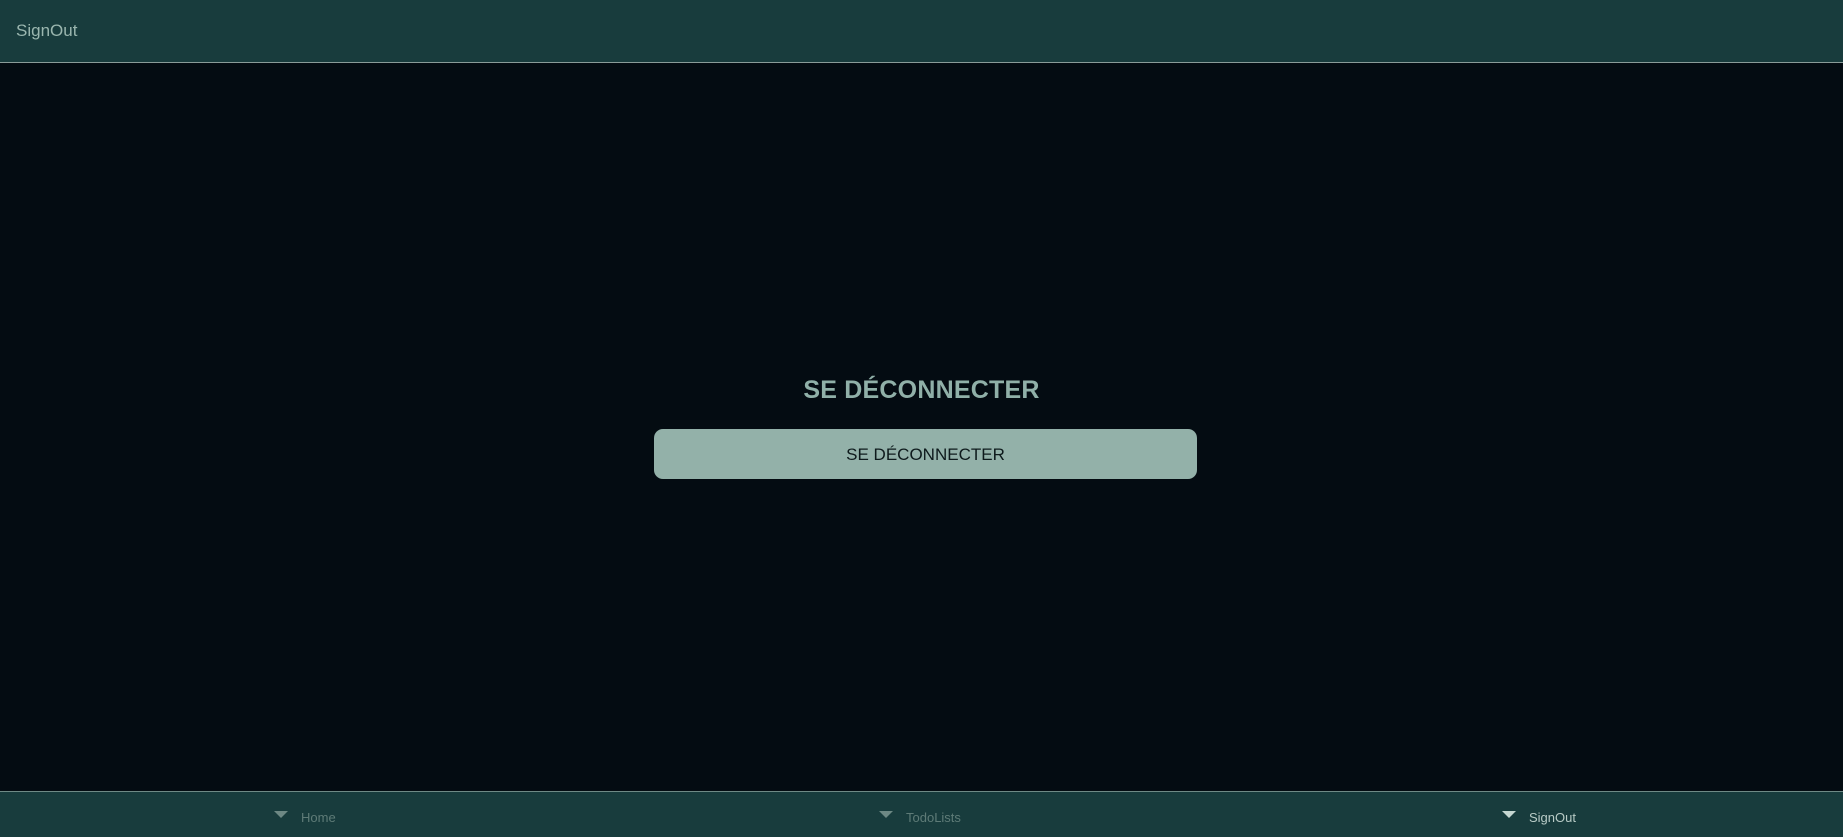 This screenshot has width=1843, height=837. Describe the element at coordinates (921, 31) in the screenshot. I see `app-header: SignOut` at that location.